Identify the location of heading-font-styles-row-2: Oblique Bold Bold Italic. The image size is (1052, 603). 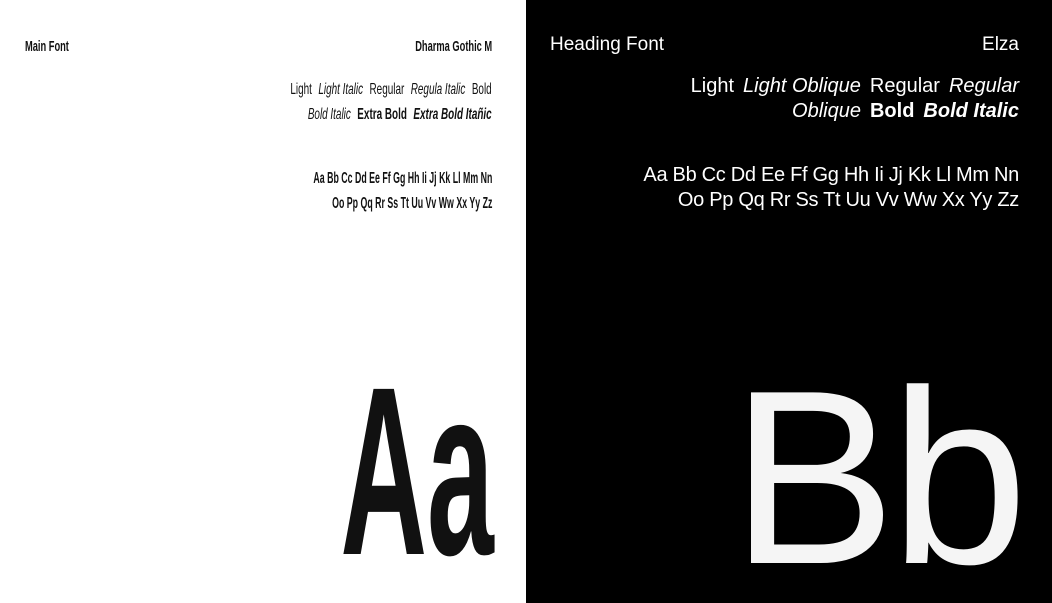
(855, 111).